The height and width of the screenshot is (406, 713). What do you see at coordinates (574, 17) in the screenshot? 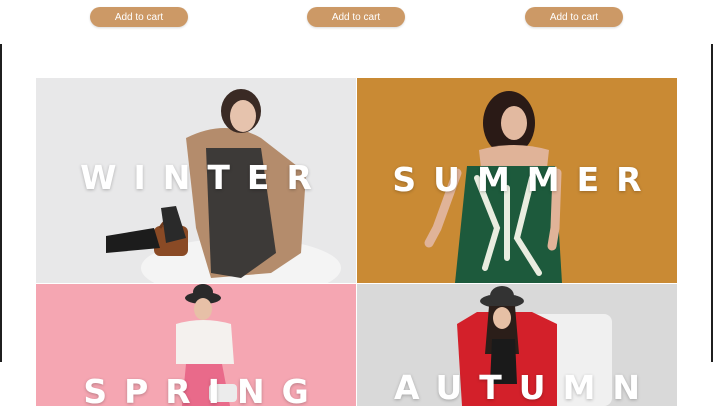
I see `add-to-cart-button-3: Add to cart` at bounding box center [574, 17].